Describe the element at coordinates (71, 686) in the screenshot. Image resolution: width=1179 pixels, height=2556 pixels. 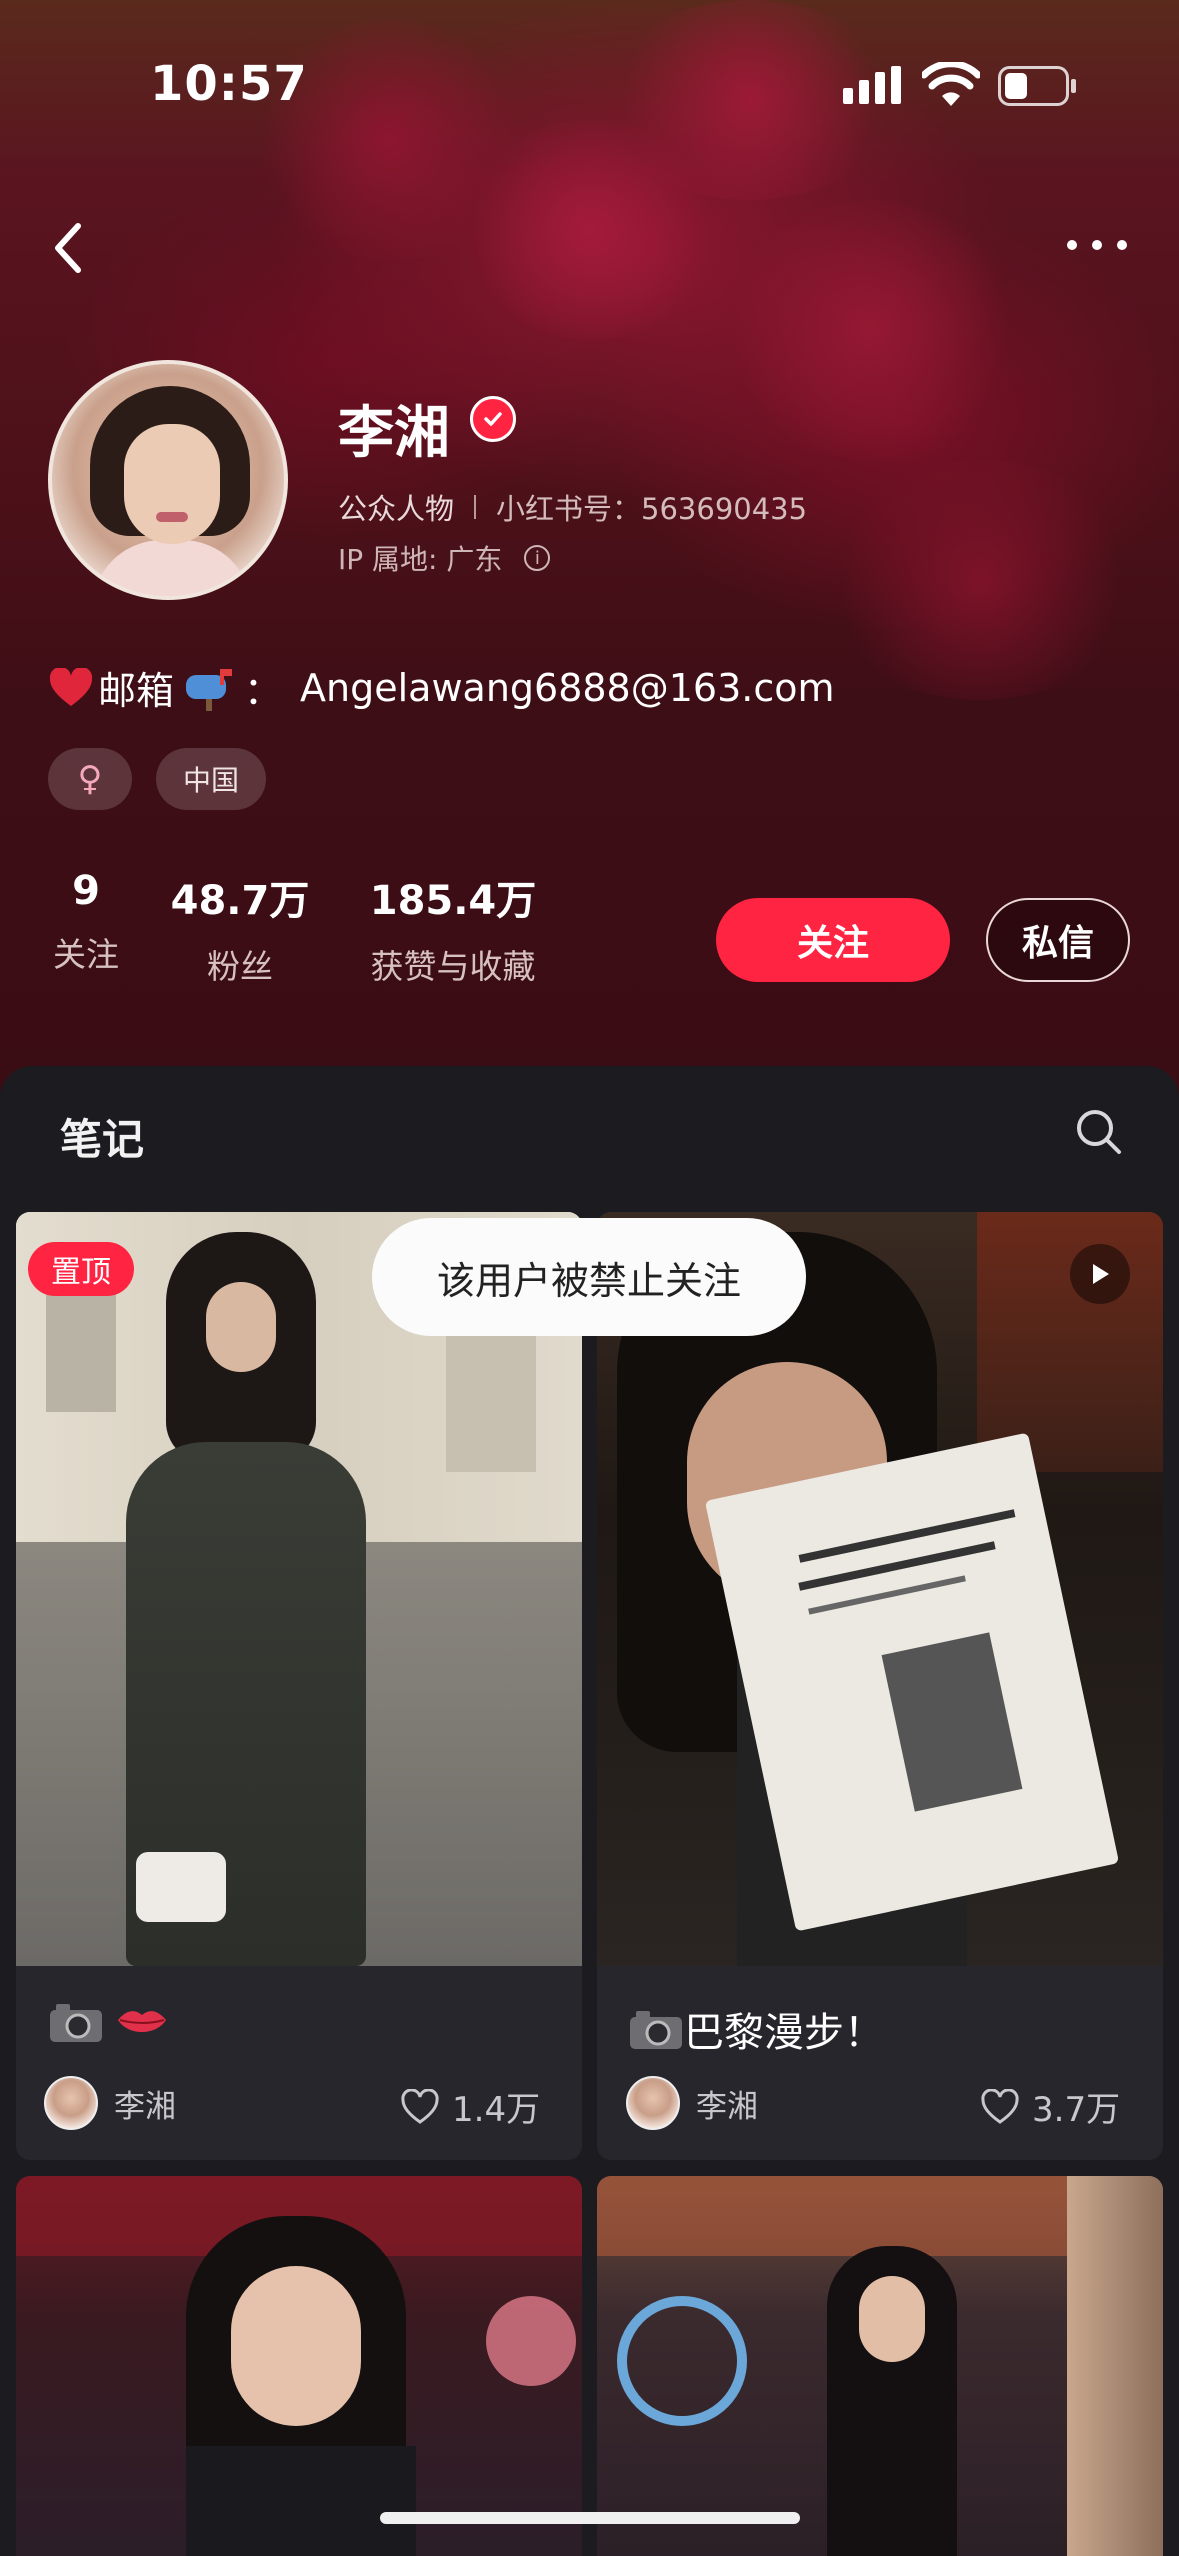
I see `red-heart-icon` at that location.